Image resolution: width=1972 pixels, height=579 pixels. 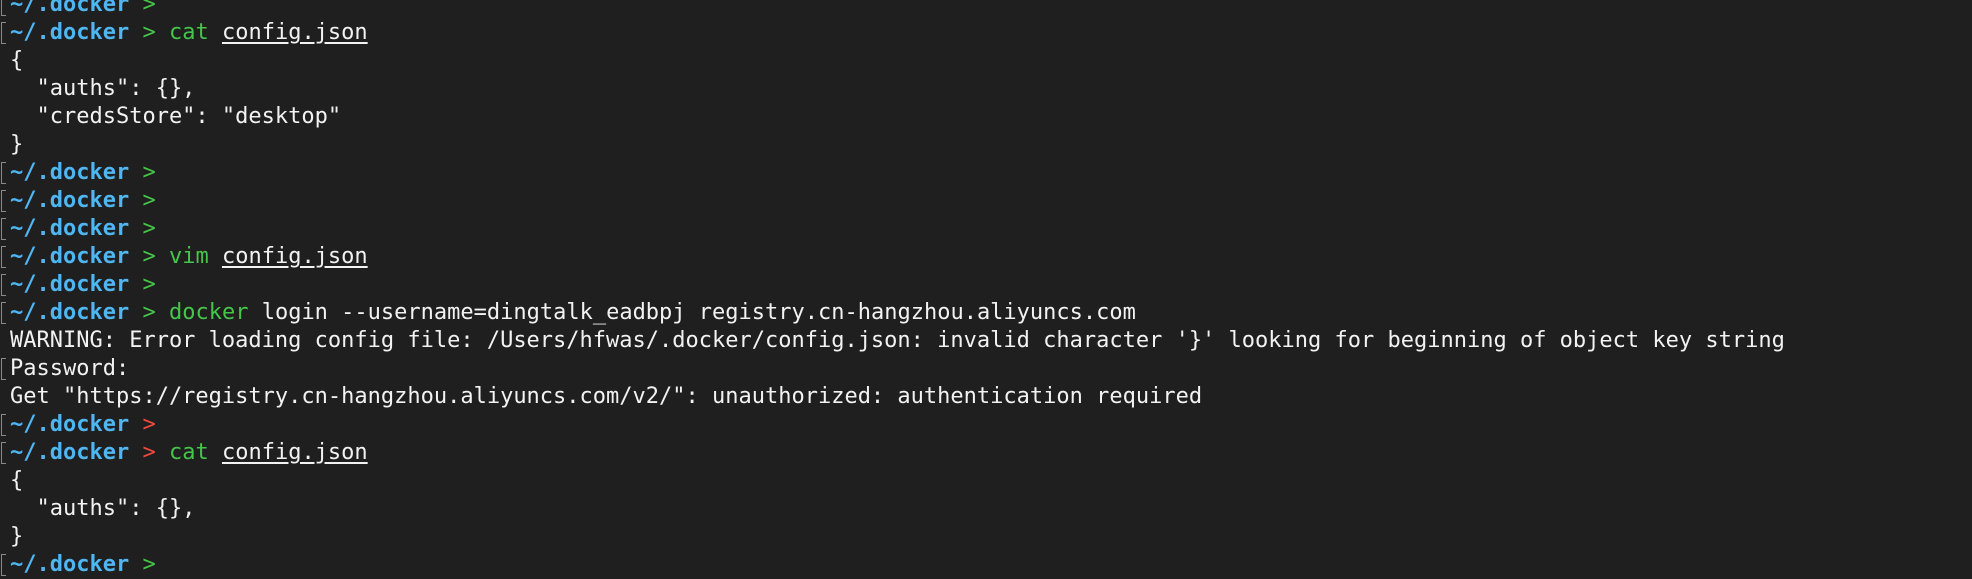 I want to click on prompt-line: ~/.docker > vim config.json, so click(x=986, y=257).